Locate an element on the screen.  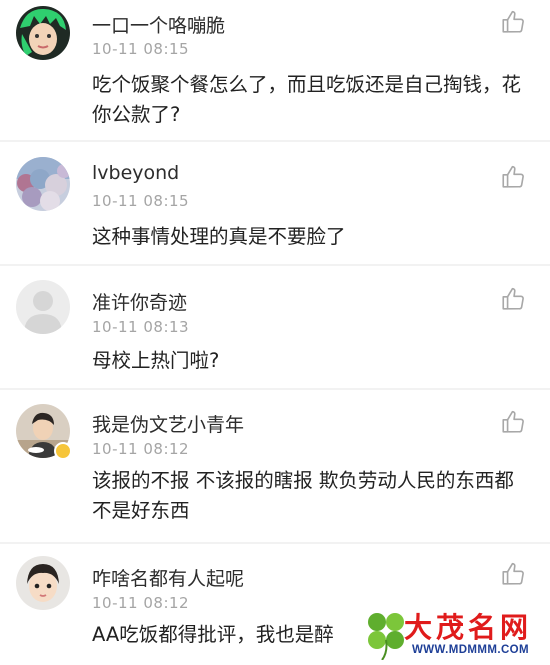
comment-text: 这种事情处理的真是不要脸了 is located at coordinates (219, 236).